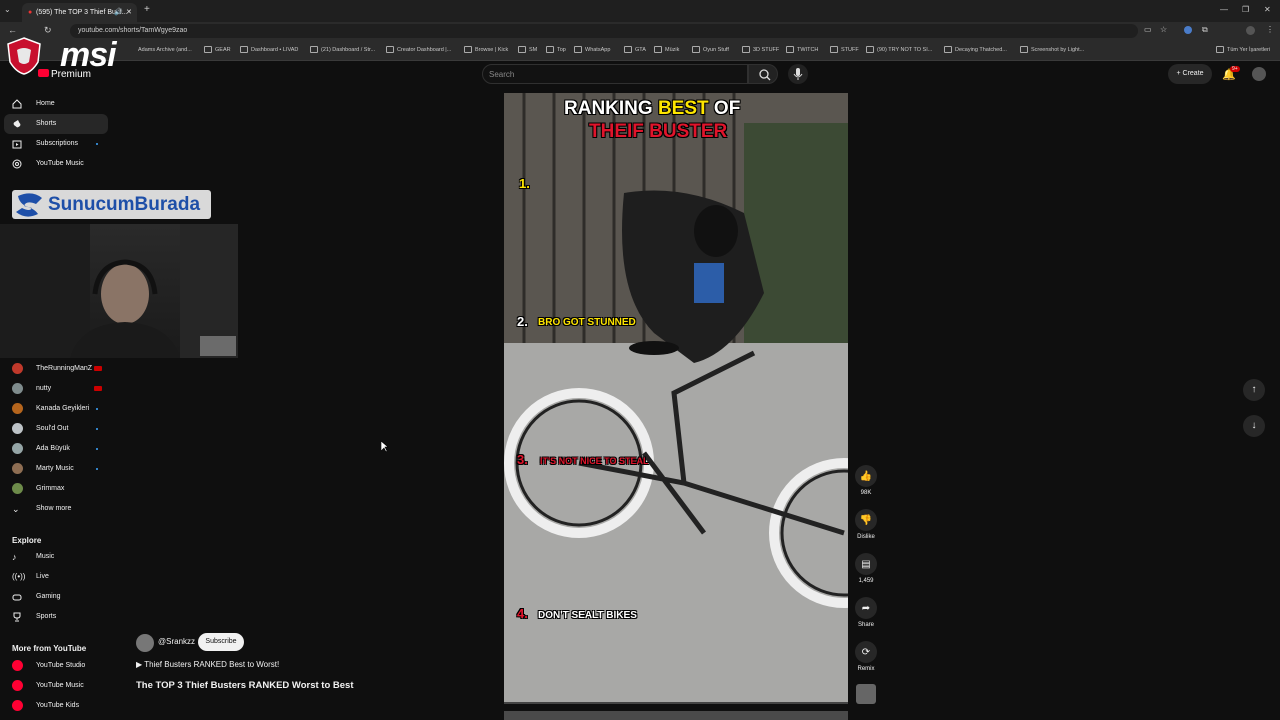  I want to click on back-icon: ←, so click(12, 30).